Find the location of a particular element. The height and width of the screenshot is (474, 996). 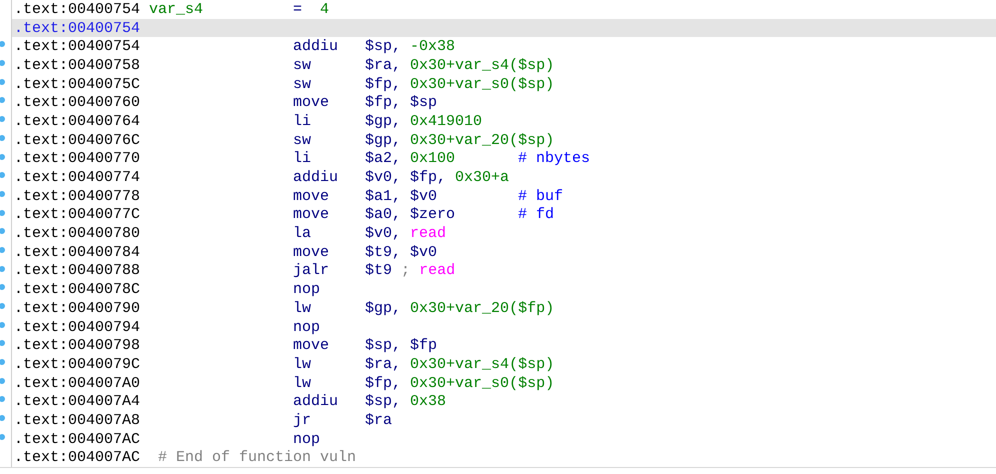

code-row: .text:00400758 sw $ra, 0x30+var_s4($sp) is located at coordinates (504, 65).